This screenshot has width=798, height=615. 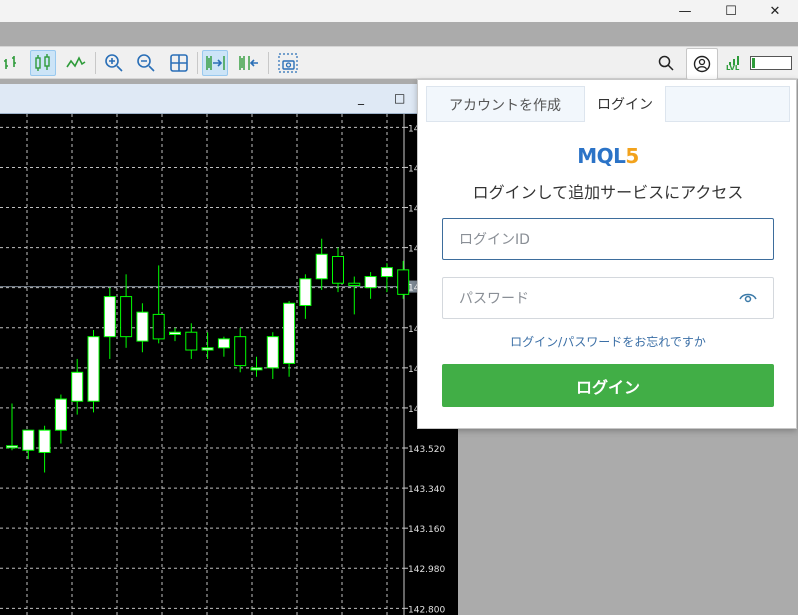 What do you see at coordinates (608, 385) in the screenshot?
I see `login-submit-button: ログイン` at bounding box center [608, 385].